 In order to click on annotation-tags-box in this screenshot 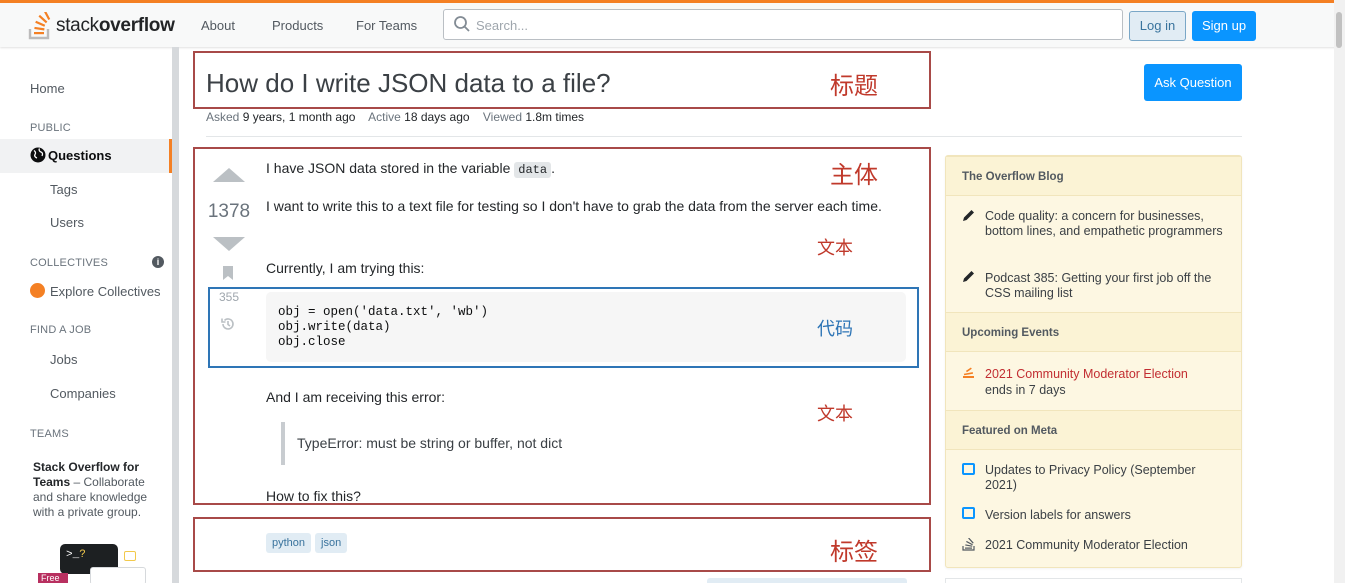, I will do `click(562, 544)`.